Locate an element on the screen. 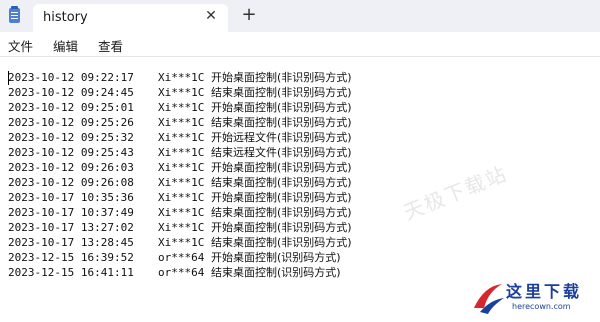 The width and height of the screenshot is (600, 322). text-caret is located at coordinates (8, 78).